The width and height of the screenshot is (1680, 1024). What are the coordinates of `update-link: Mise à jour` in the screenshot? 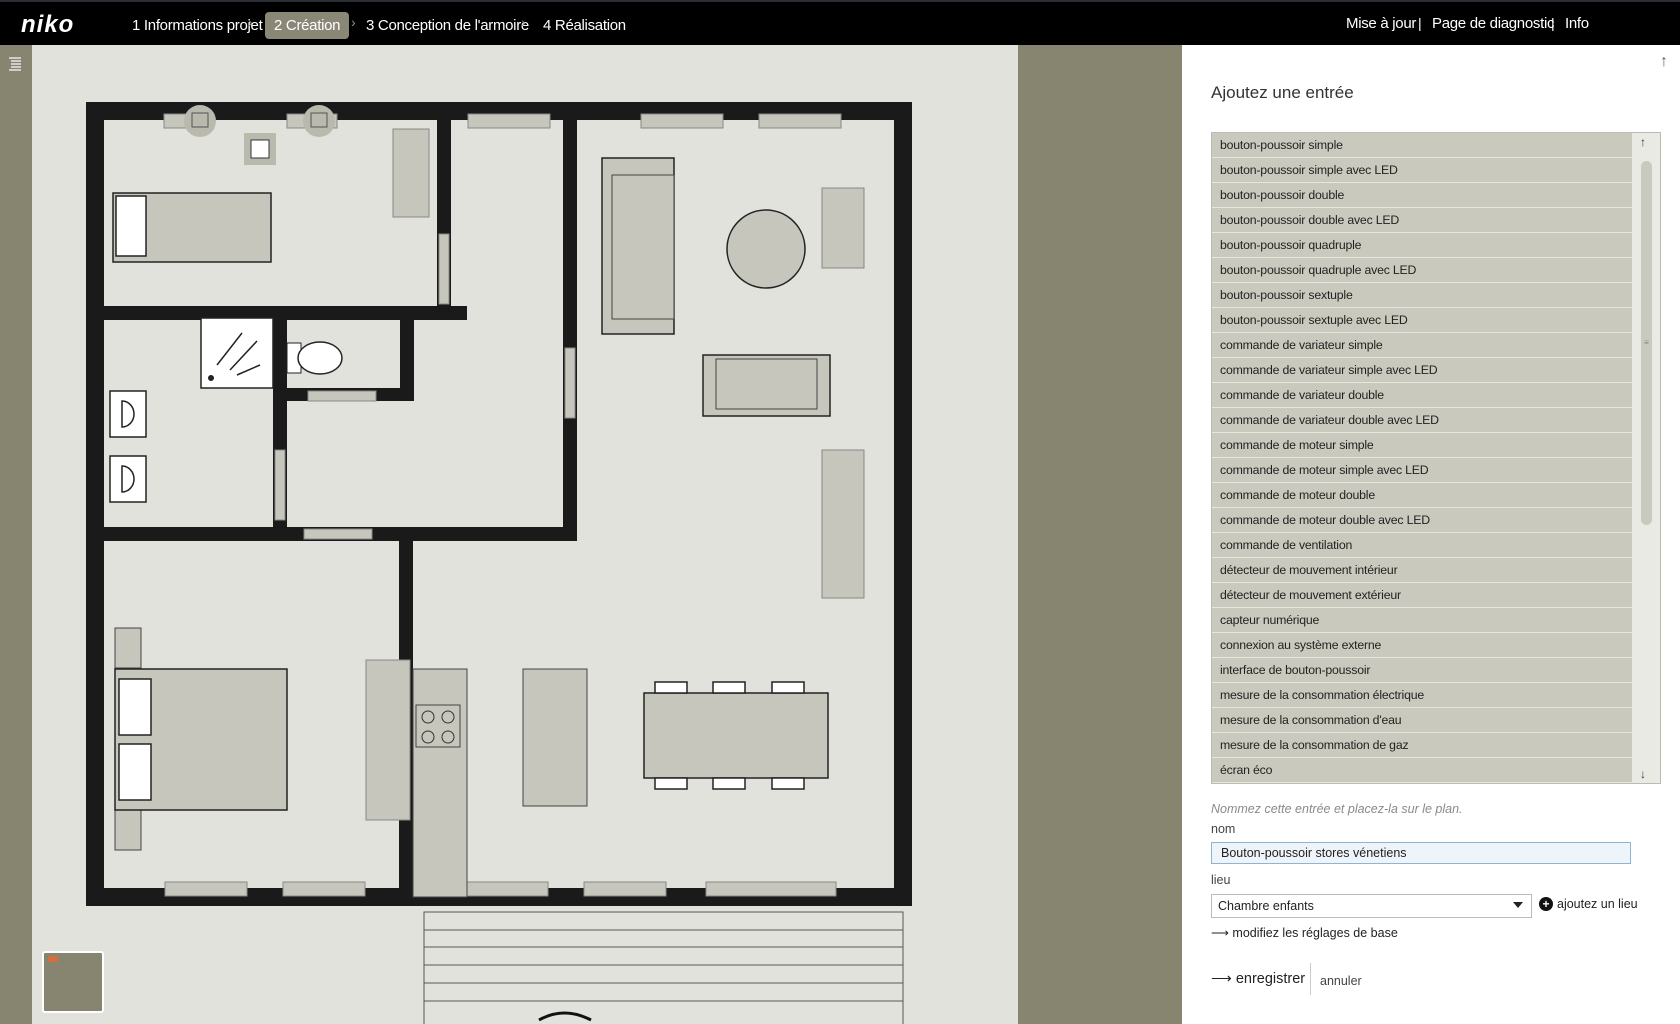 It's located at (1381, 23).